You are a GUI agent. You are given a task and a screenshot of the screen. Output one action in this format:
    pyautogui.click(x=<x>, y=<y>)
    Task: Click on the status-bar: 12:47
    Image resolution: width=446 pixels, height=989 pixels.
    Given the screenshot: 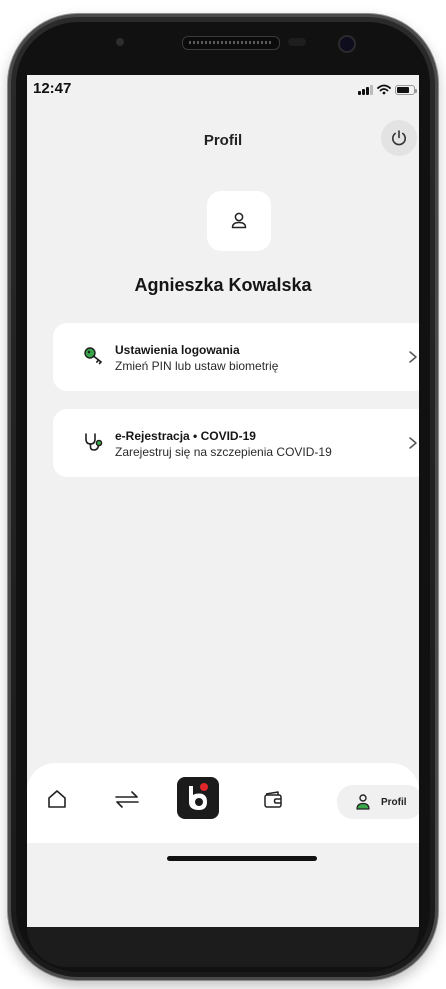 What is the action you would take?
    pyautogui.click(x=223, y=90)
    